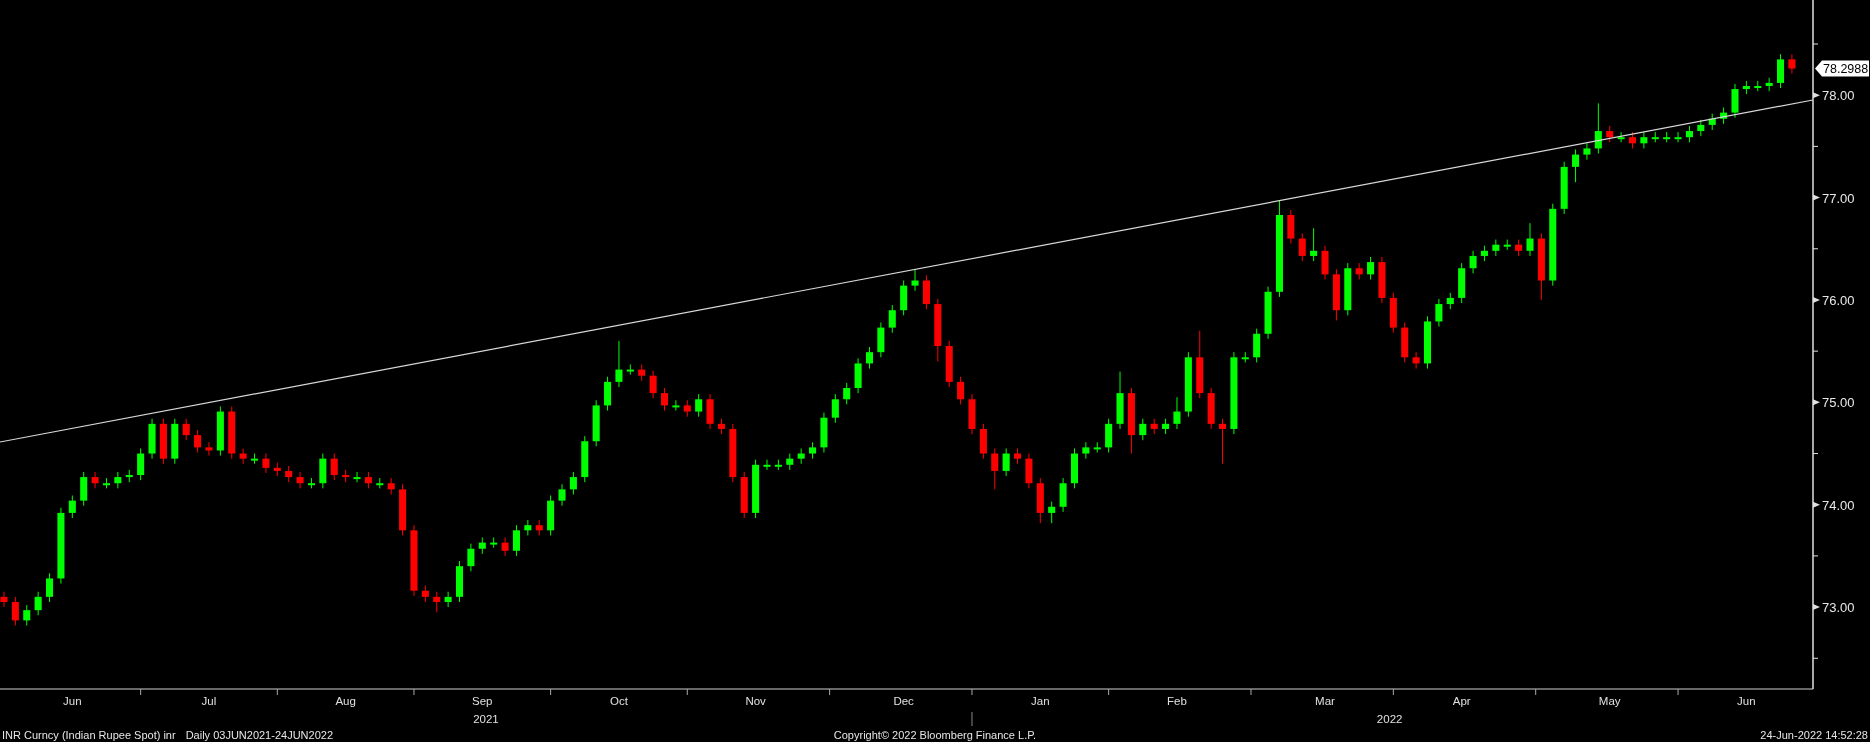 The image size is (1870, 742). I want to click on security-name: INR Curncy (Indian Rupee Spot) inr, so click(89, 735).